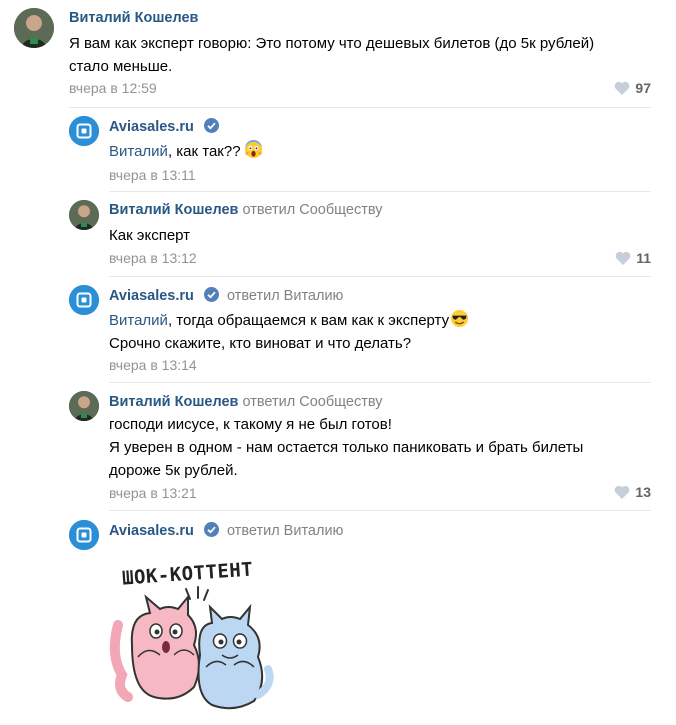 The height and width of the screenshot is (725, 676). Describe the element at coordinates (153, 258) in the screenshot. I see `comment-time: вчера в 13:12` at that location.